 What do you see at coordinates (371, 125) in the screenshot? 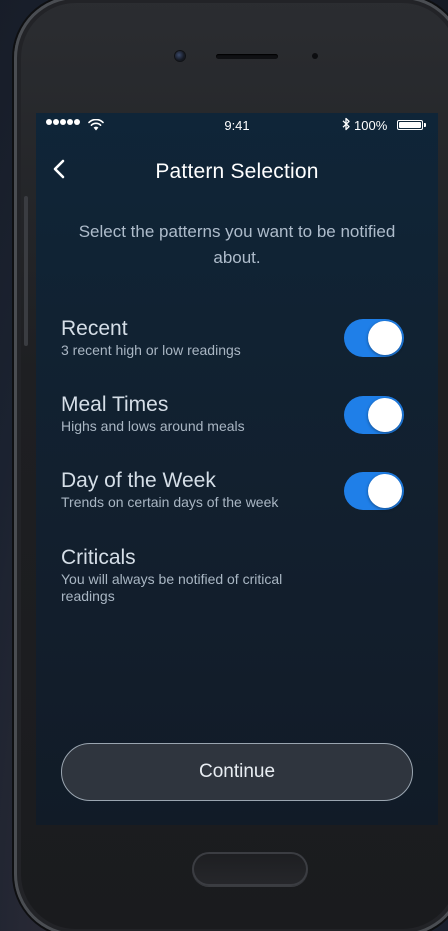
I see `battery-percent: 100%` at bounding box center [371, 125].